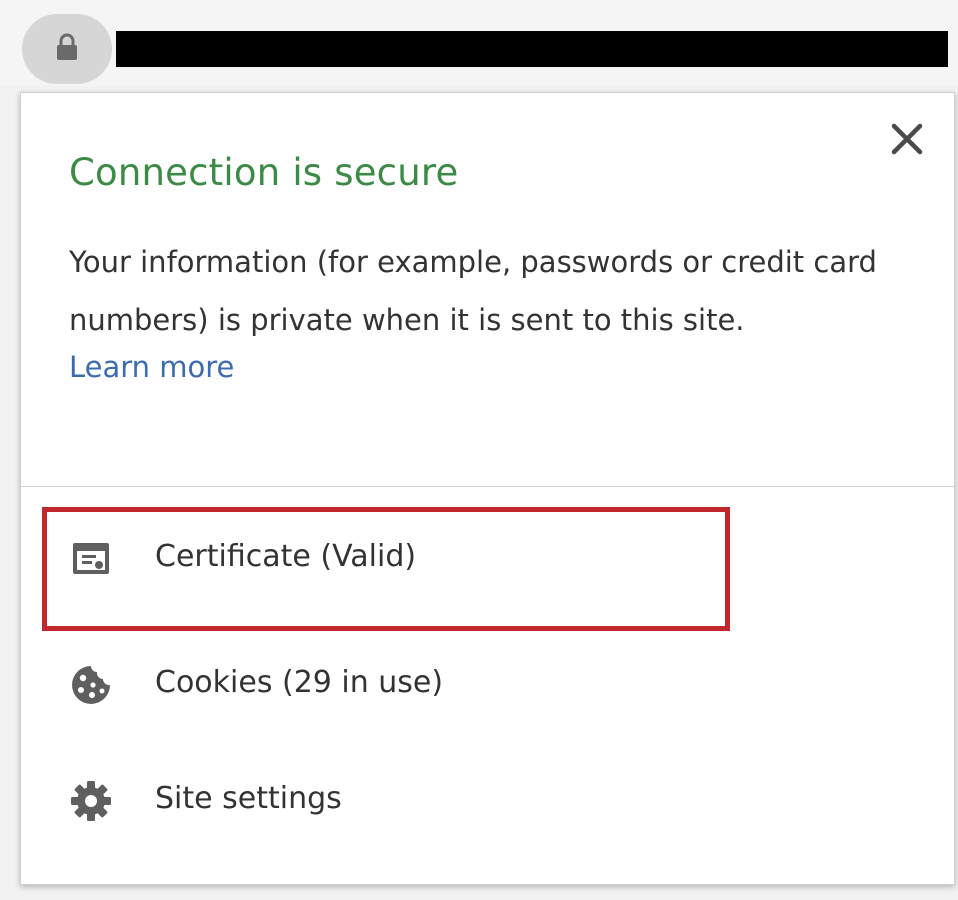 The image size is (958, 900). Describe the element at coordinates (286, 556) in the screenshot. I see `certificate-label: Certificate (Valid)` at that location.